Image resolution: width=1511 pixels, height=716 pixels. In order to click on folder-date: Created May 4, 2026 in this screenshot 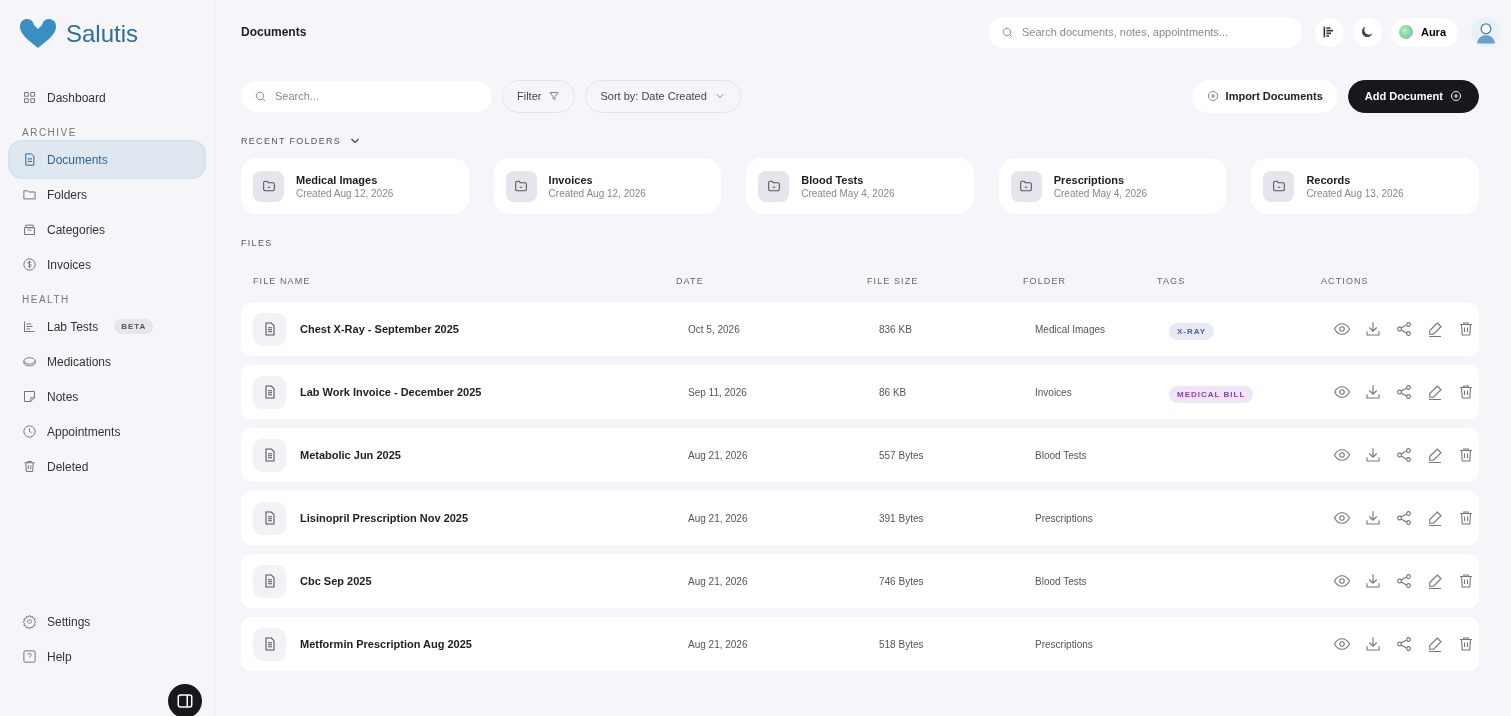, I will do `click(848, 193)`.